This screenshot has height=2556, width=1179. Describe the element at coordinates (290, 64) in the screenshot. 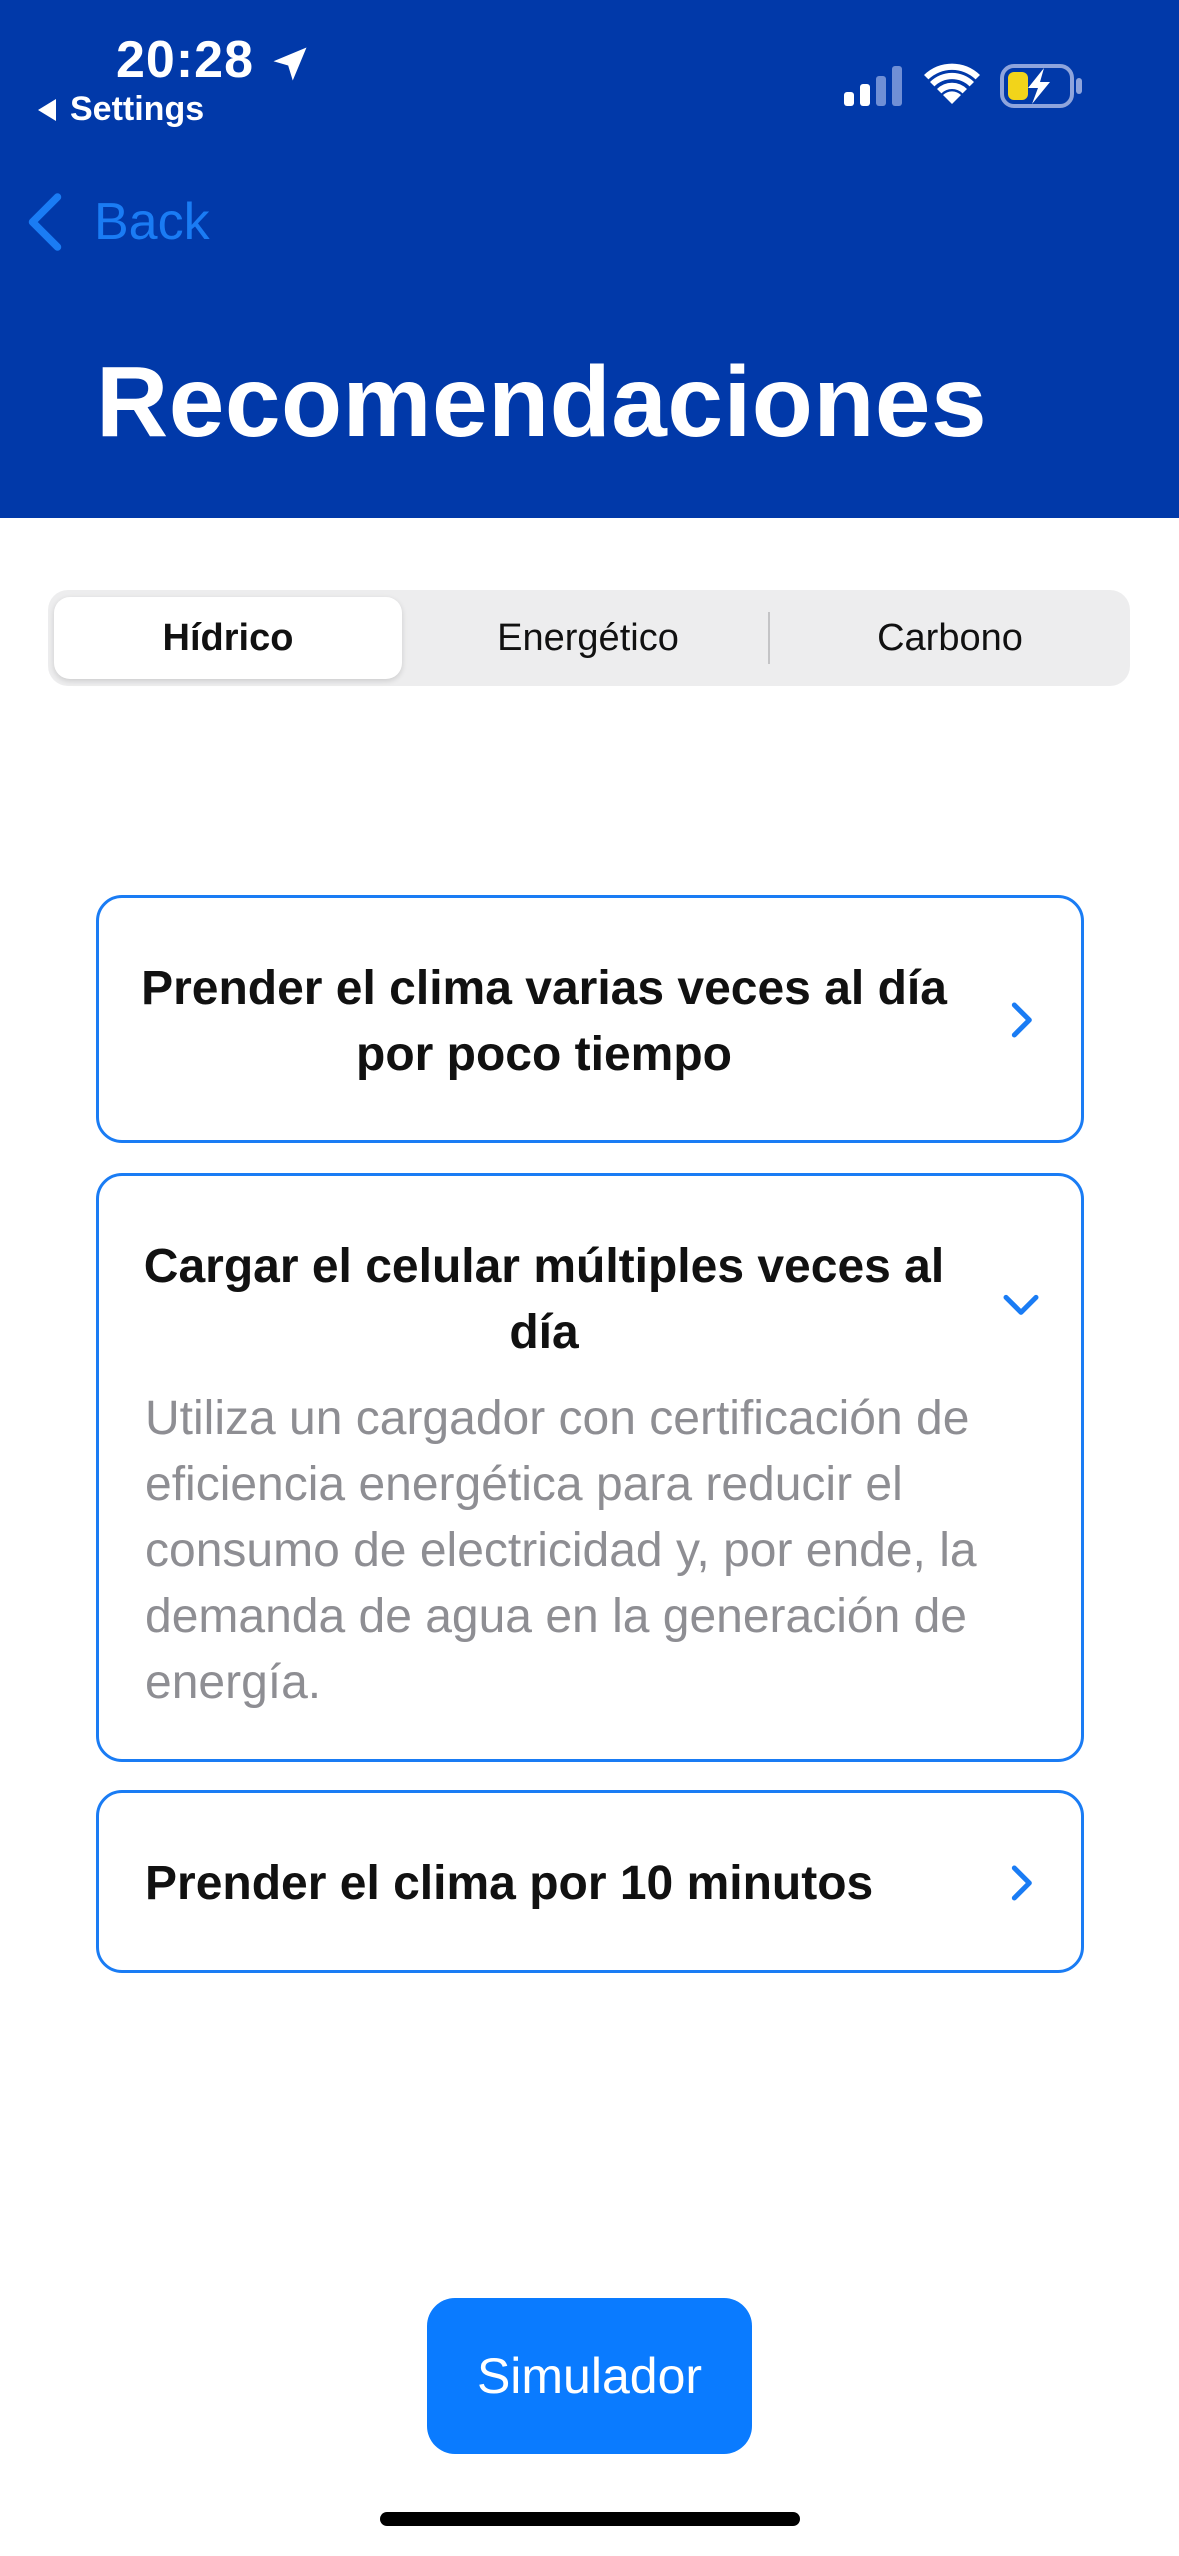

I see `location-arrow-icon` at that location.